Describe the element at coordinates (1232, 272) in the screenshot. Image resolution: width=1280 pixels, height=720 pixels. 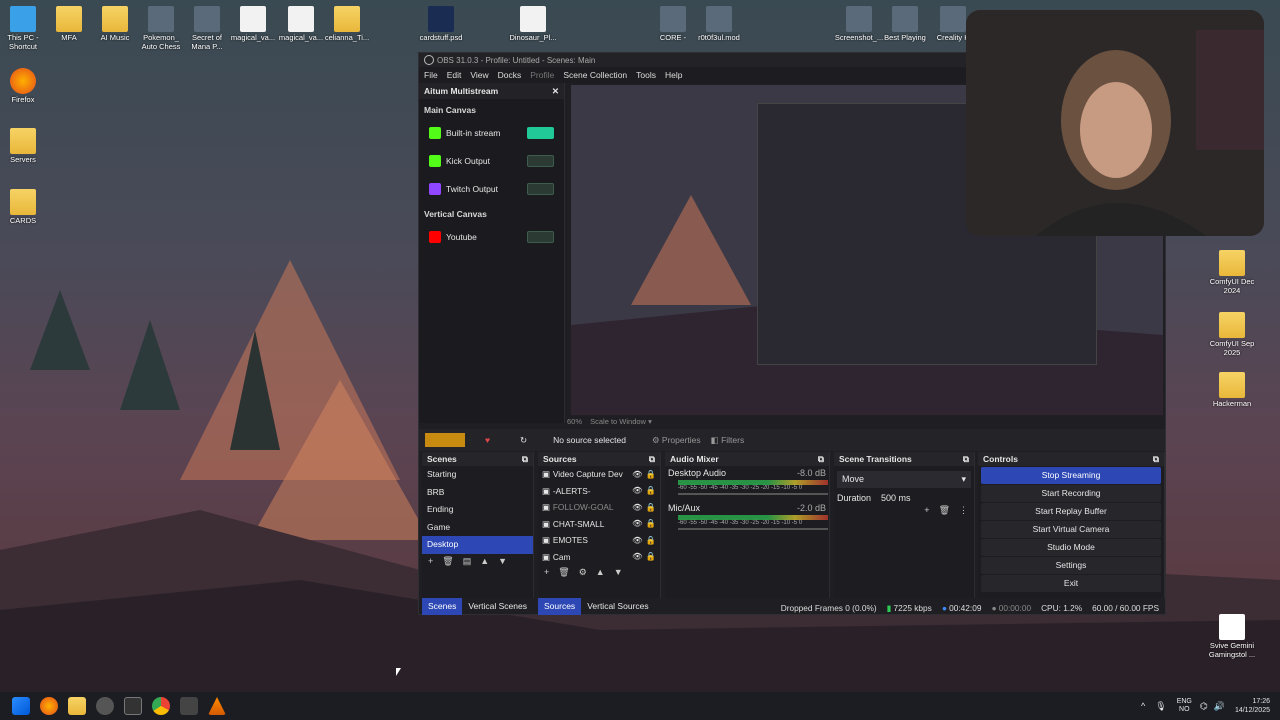
I see `desktop-icon-comfyui-dec: ComfyUI Dec 2024` at that location.